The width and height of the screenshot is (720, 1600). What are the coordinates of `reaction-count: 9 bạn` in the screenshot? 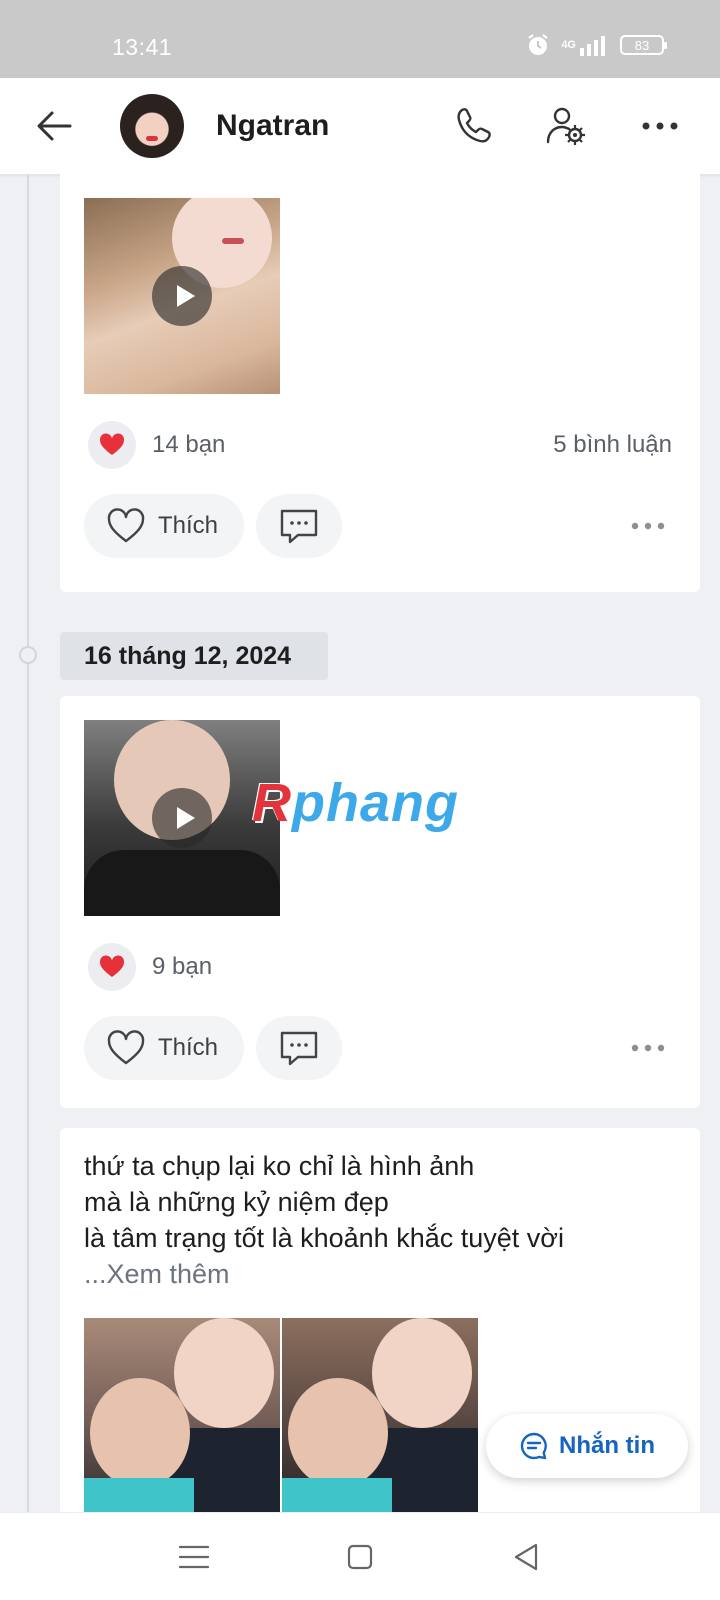 It's located at (182, 967).